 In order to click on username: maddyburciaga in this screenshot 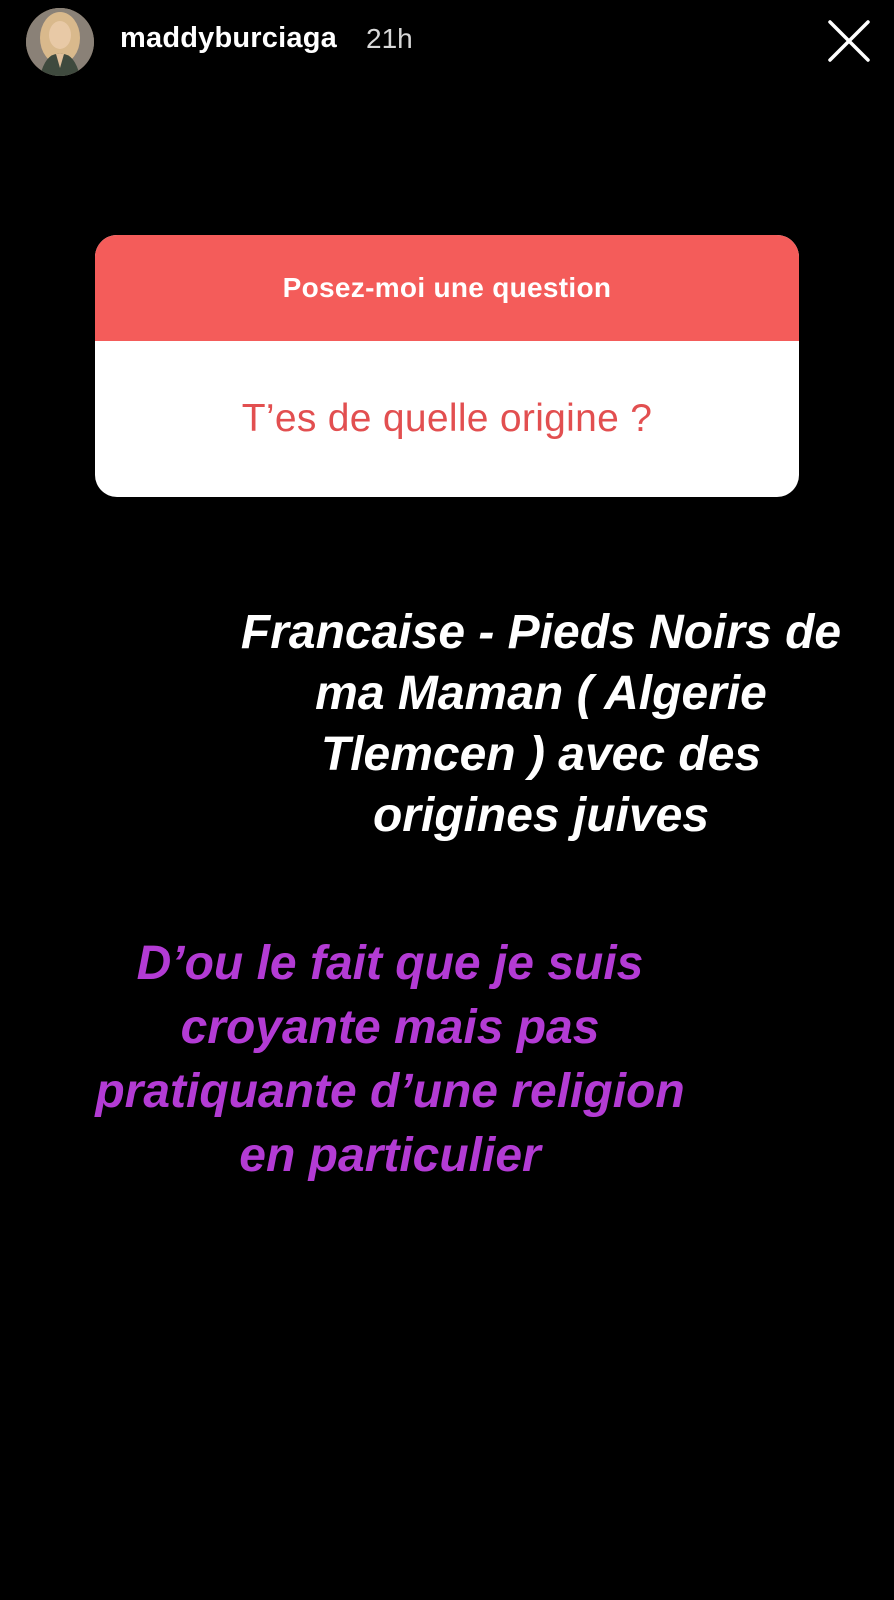, I will do `click(228, 38)`.